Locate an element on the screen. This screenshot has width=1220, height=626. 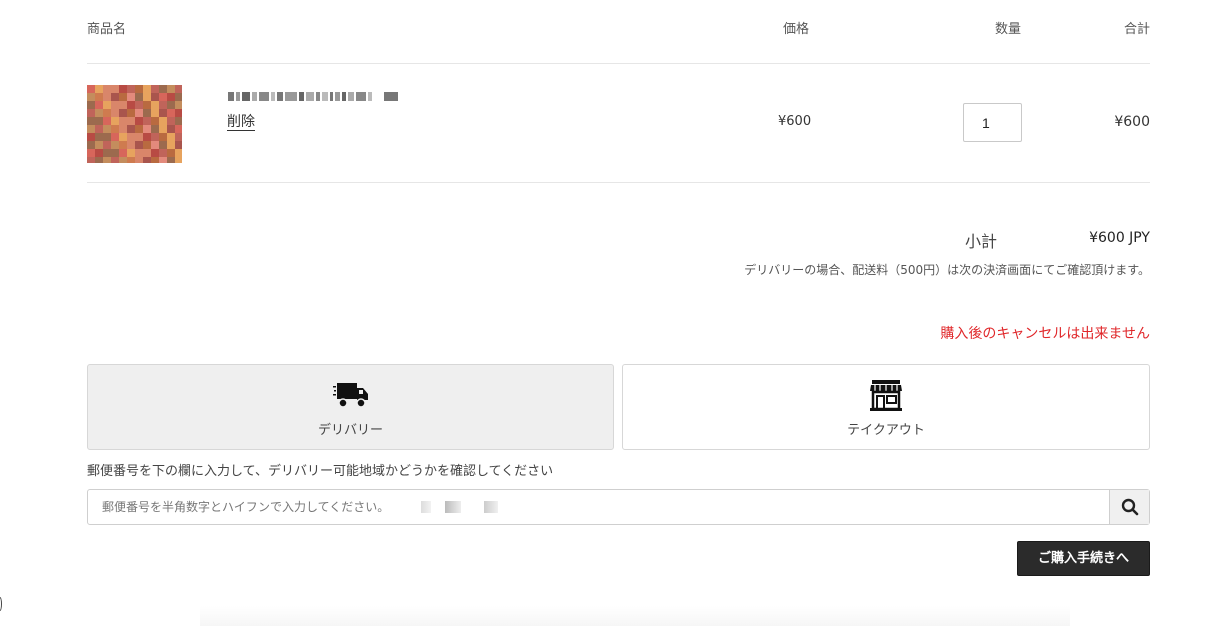
cart-table-header: 商品名 価格 数量 合計 is located at coordinates (618, 28).